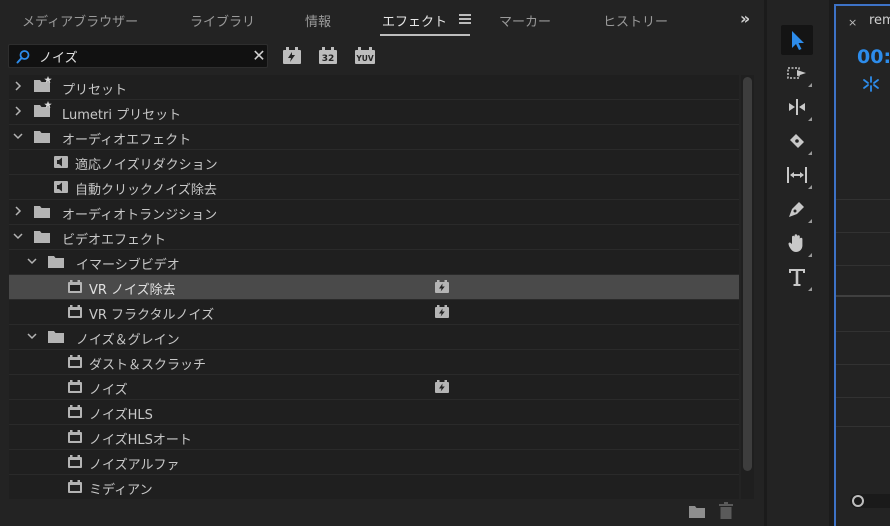  I want to click on ripple-edit-tool, so click(797, 107).